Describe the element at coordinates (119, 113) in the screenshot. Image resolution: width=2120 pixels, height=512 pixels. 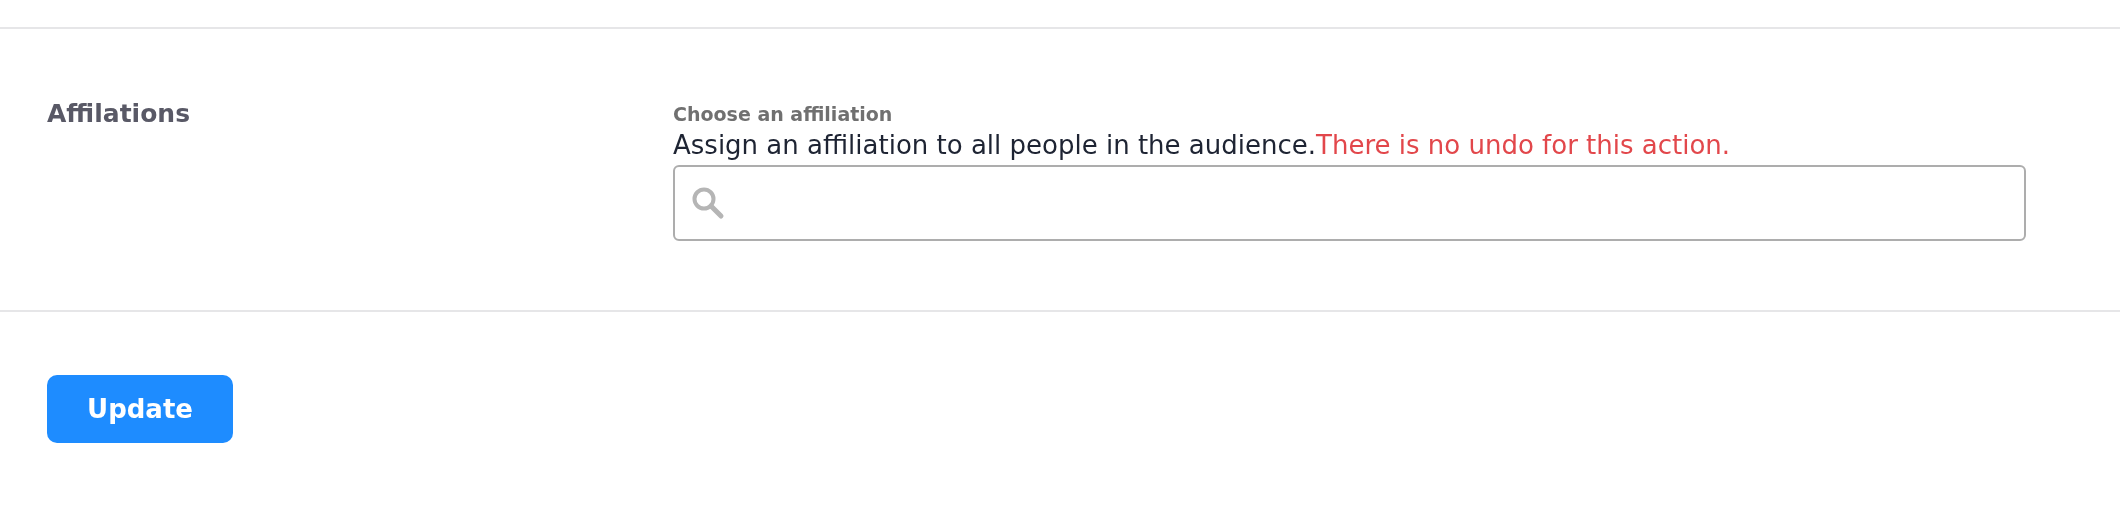
I see `section-title: Affilations` at that location.